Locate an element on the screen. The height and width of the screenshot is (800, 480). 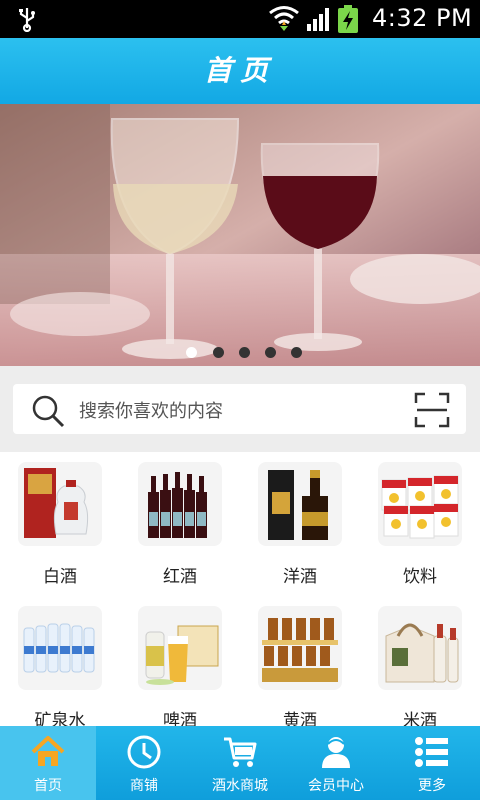
clock-icon is located at coordinates (144, 752).